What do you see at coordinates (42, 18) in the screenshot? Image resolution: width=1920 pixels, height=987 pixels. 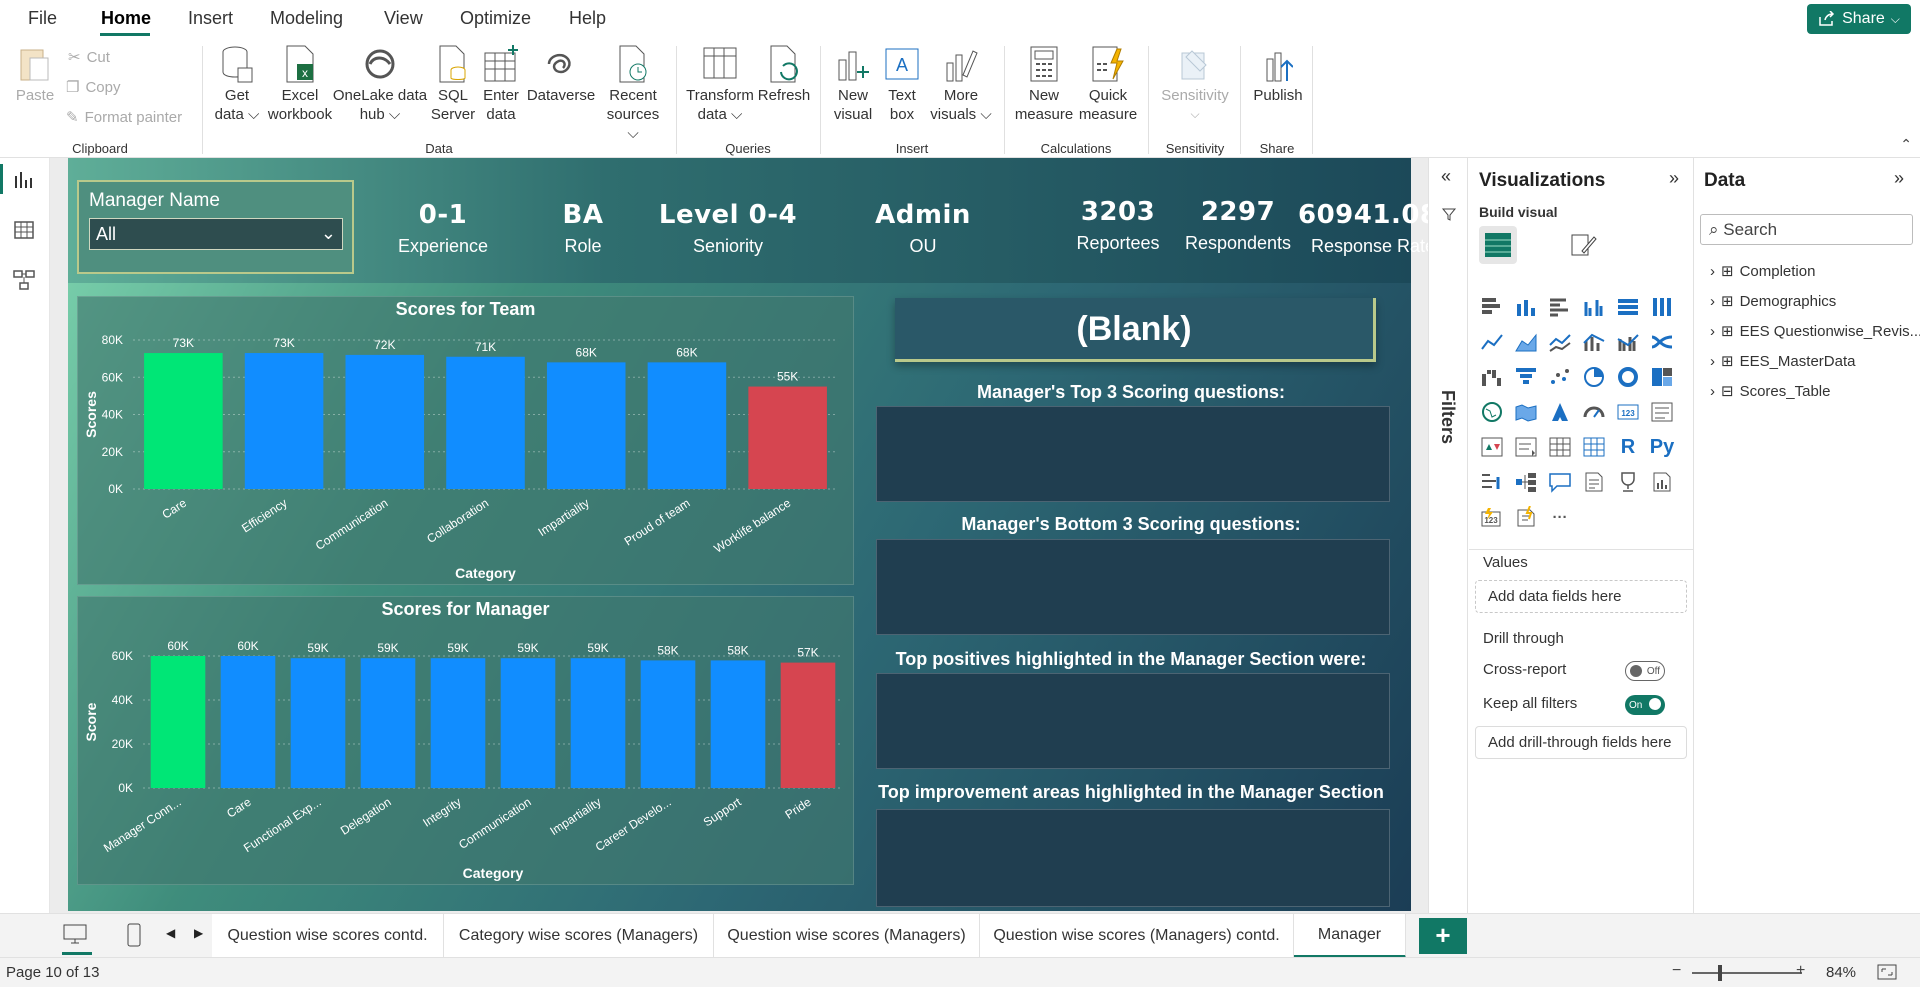 I see `menu-file: File` at bounding box center [42, 18].